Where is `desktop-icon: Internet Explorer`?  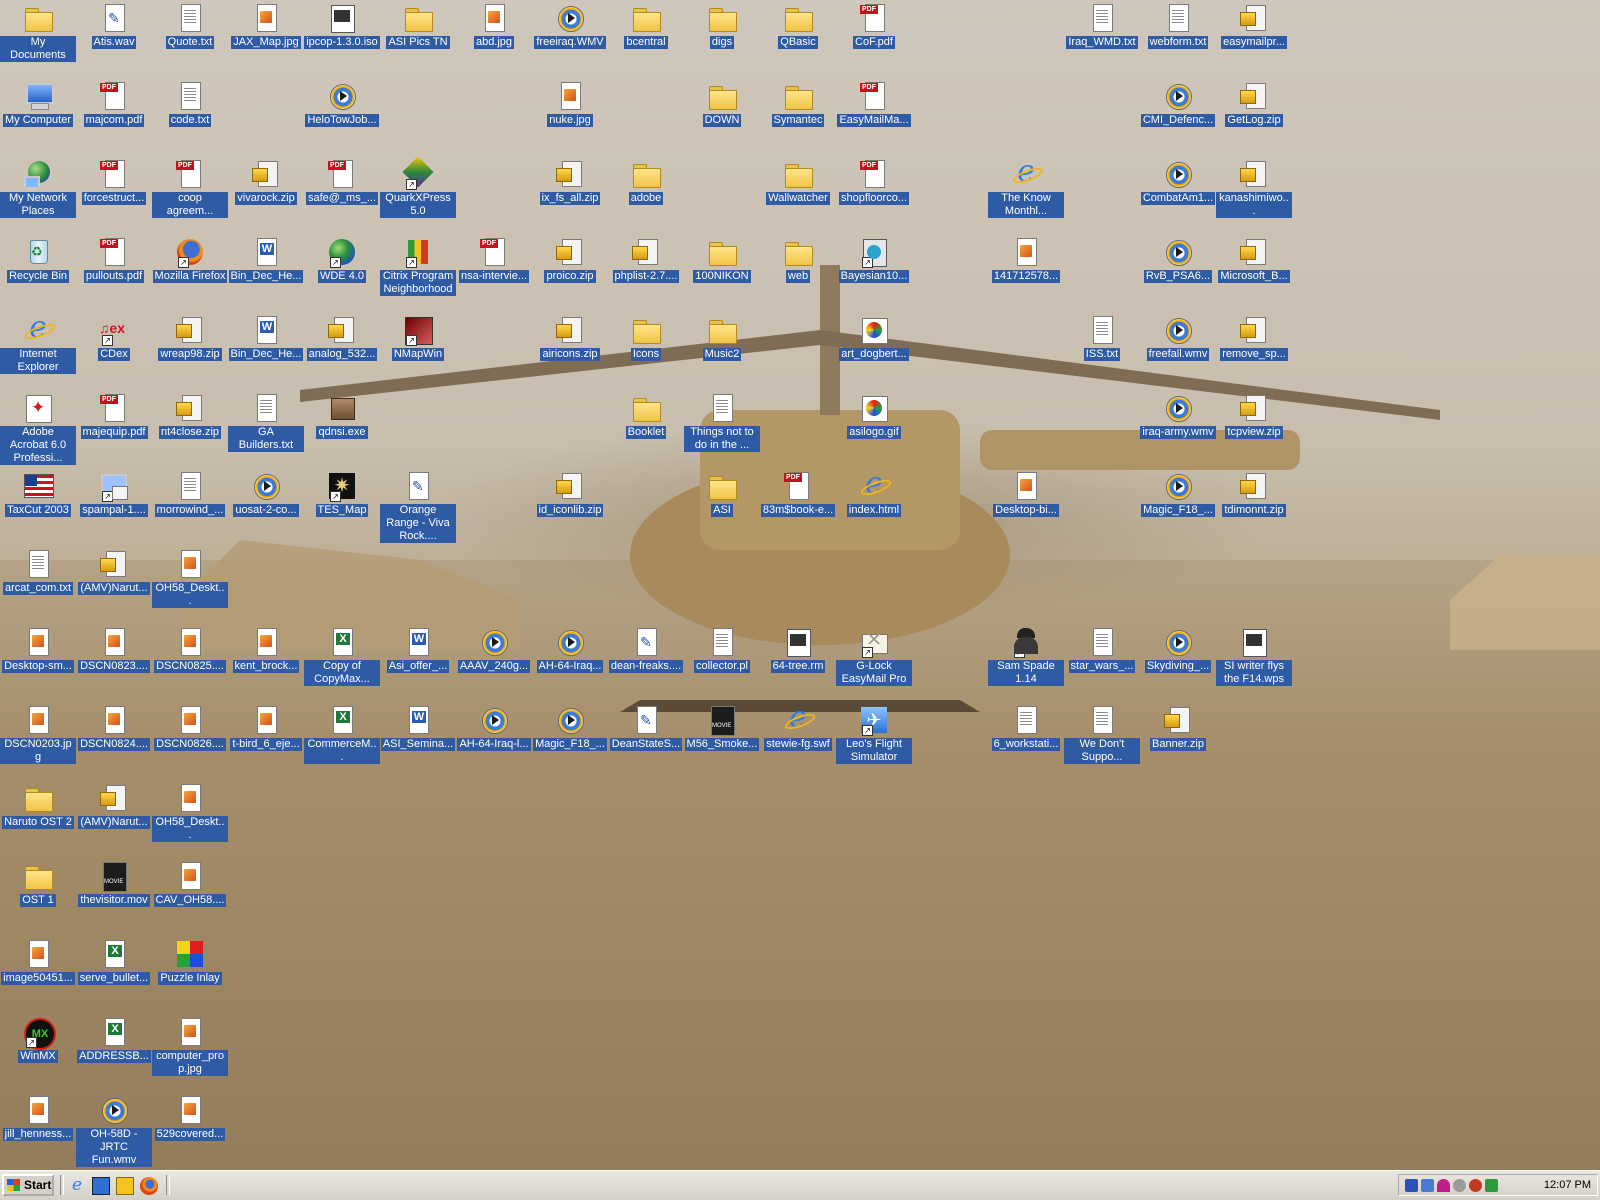 desktop-icon: Internet Explorer is located at coordinates (38, 344).